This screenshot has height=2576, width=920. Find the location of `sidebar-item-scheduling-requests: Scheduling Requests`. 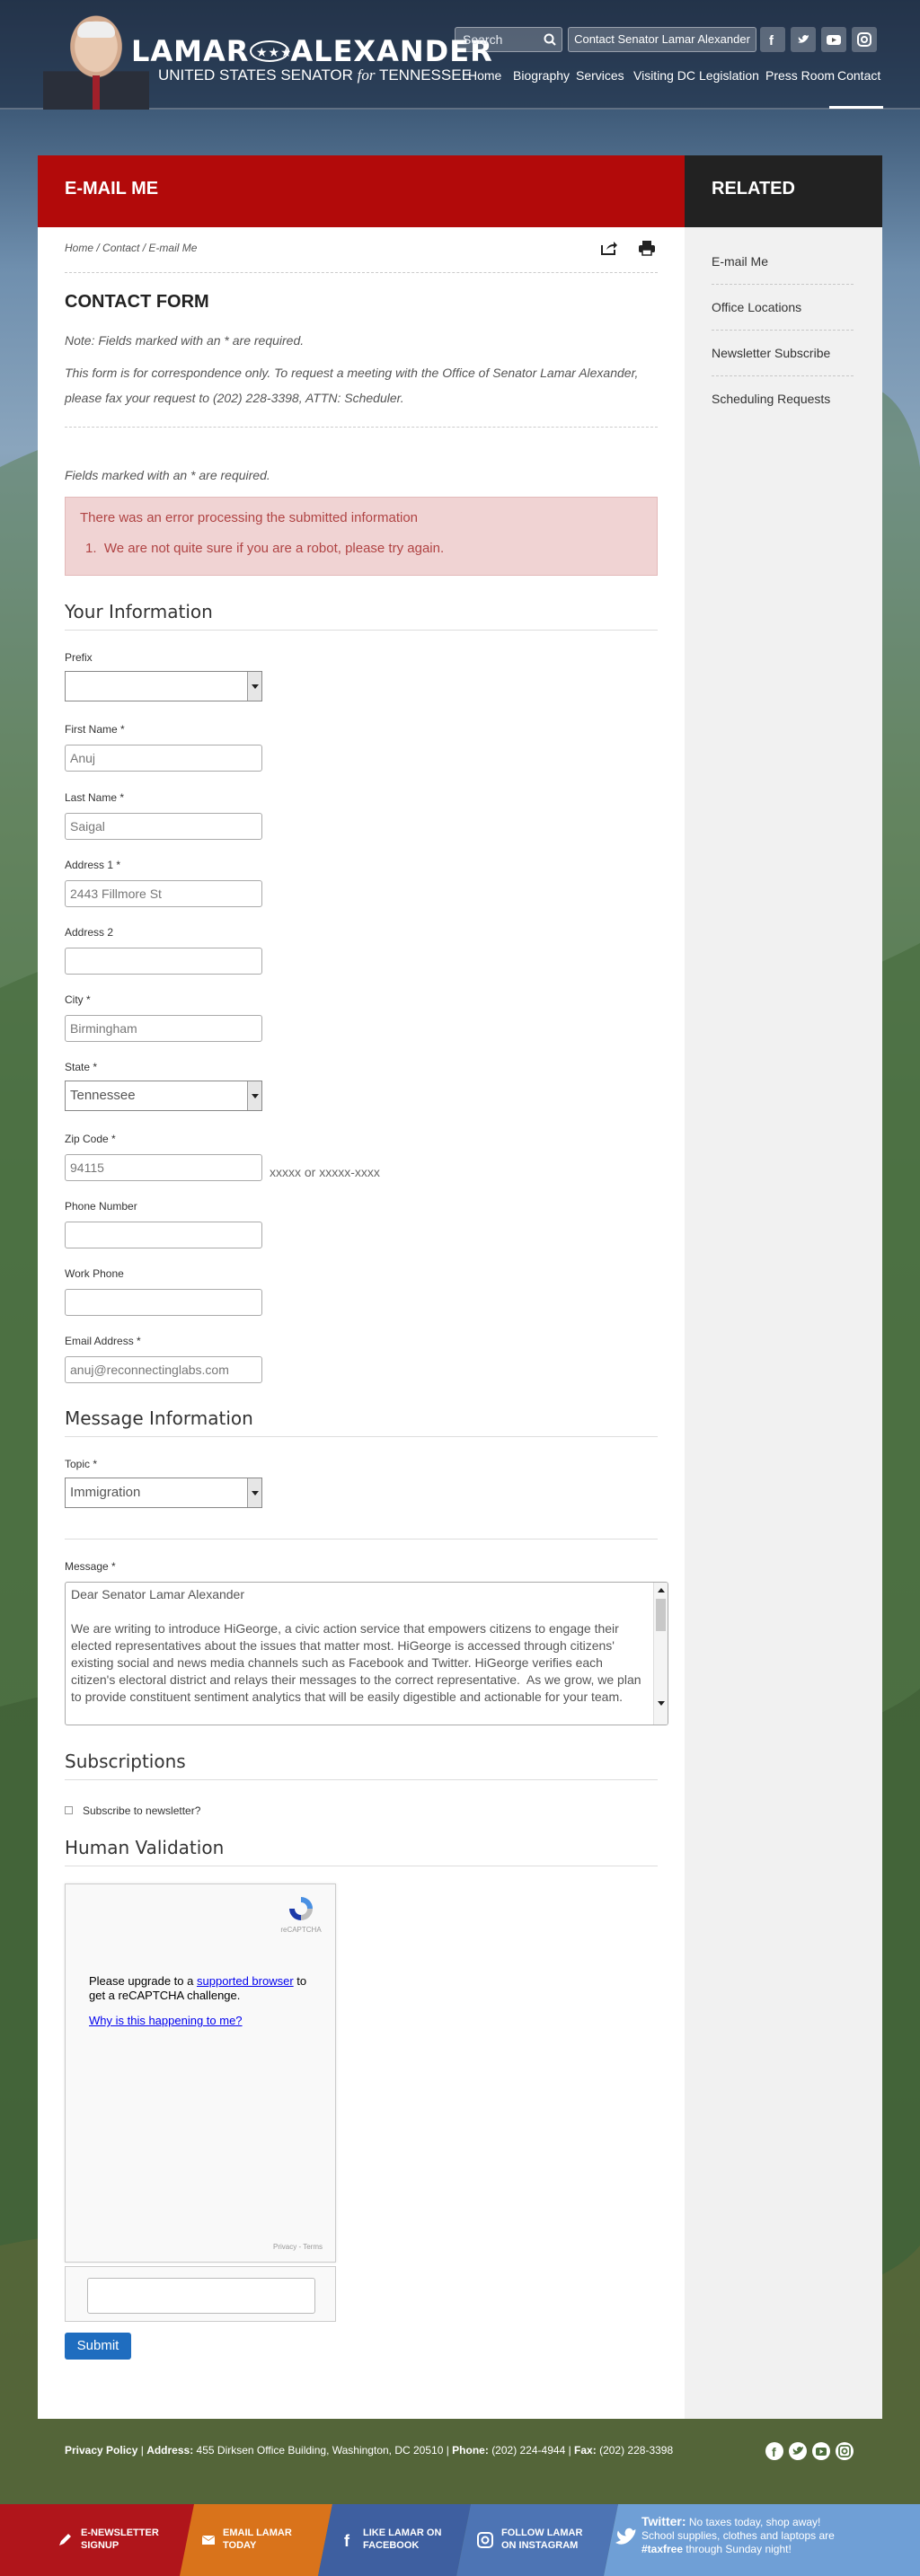

sidebar-item-scheduling-requests: Scheduling Requests is located at coordinates (783, 399).